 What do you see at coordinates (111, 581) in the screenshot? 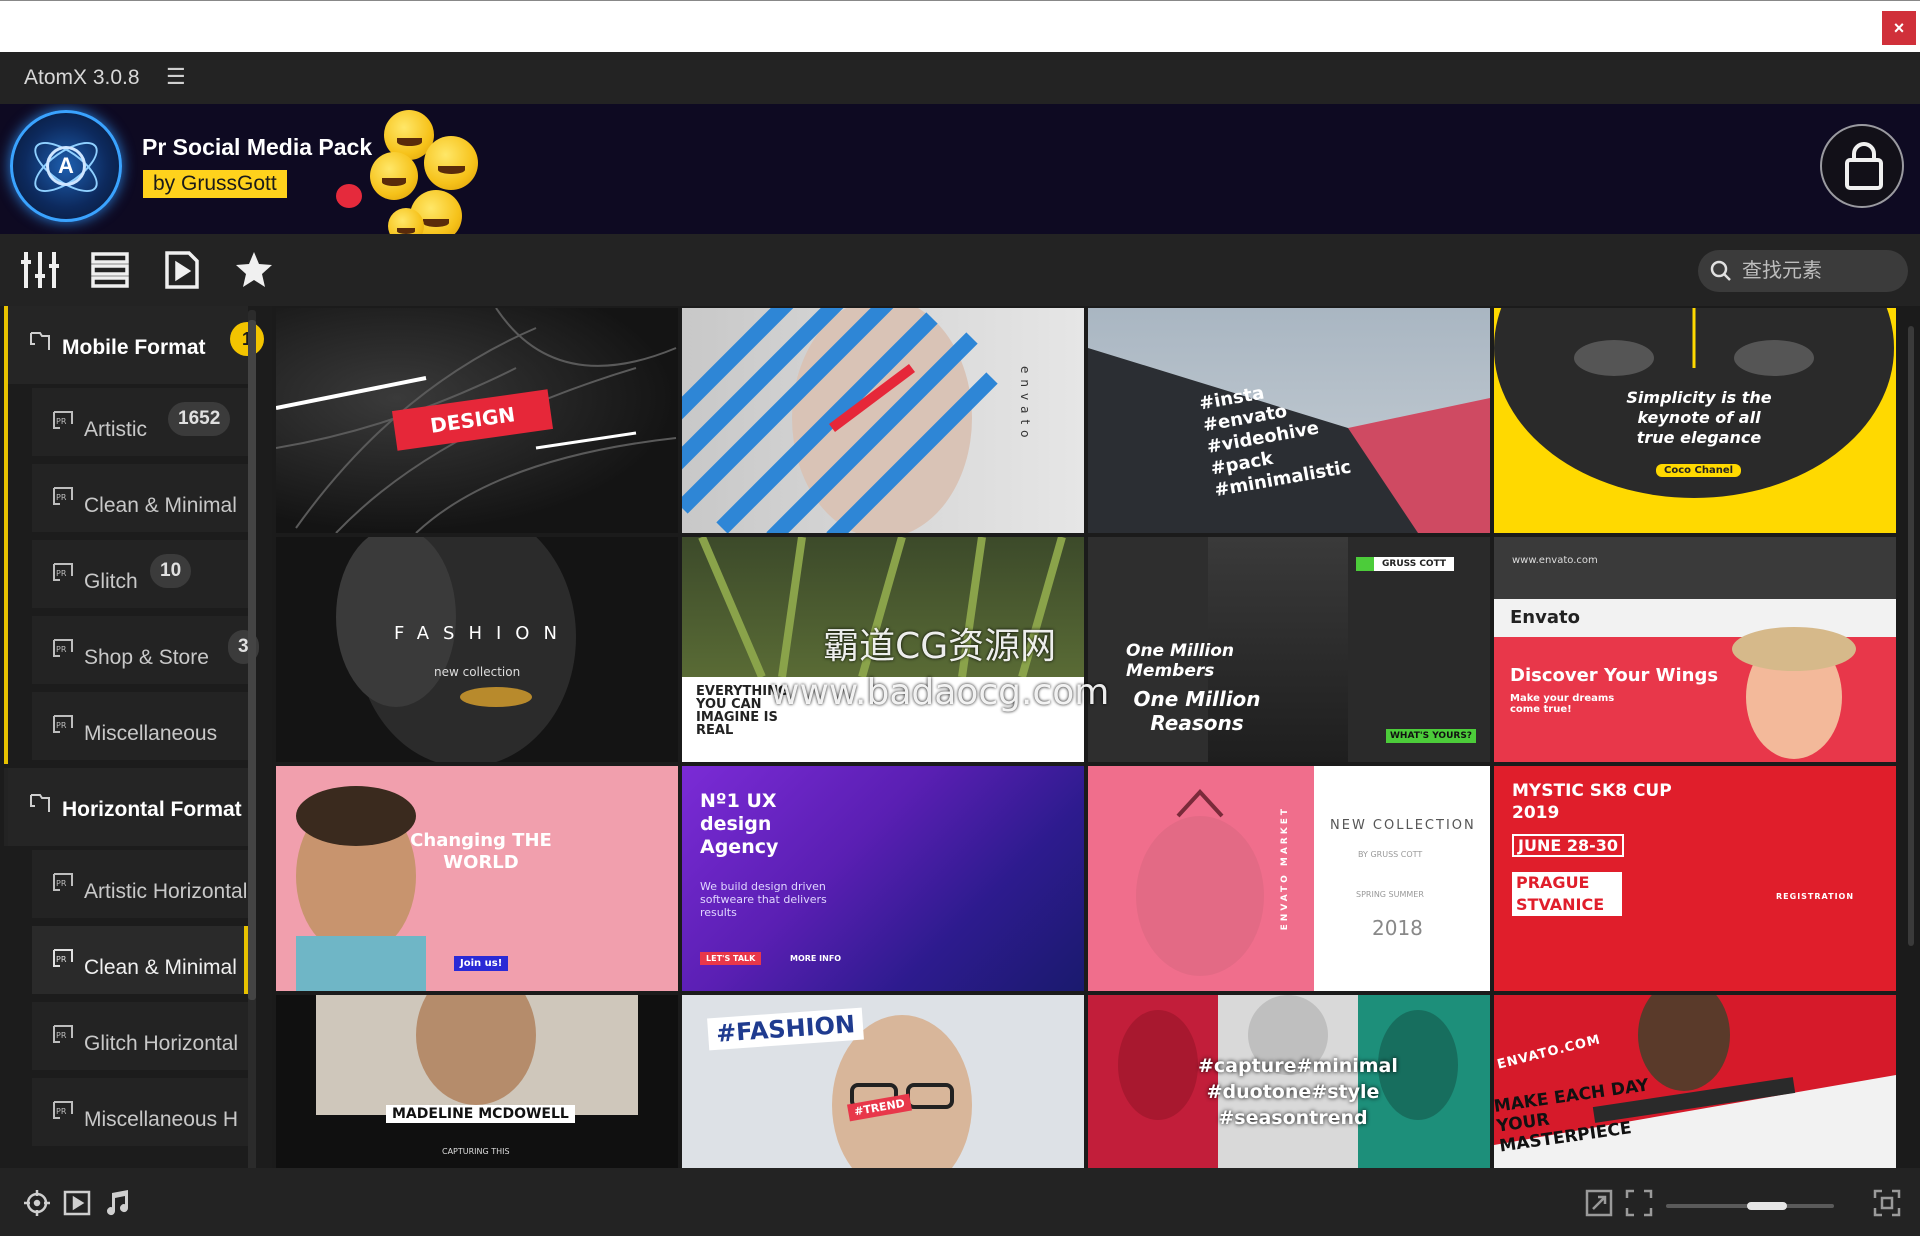
I see `sidebar-item-label: Glitch` at bounding box center [111, 581].